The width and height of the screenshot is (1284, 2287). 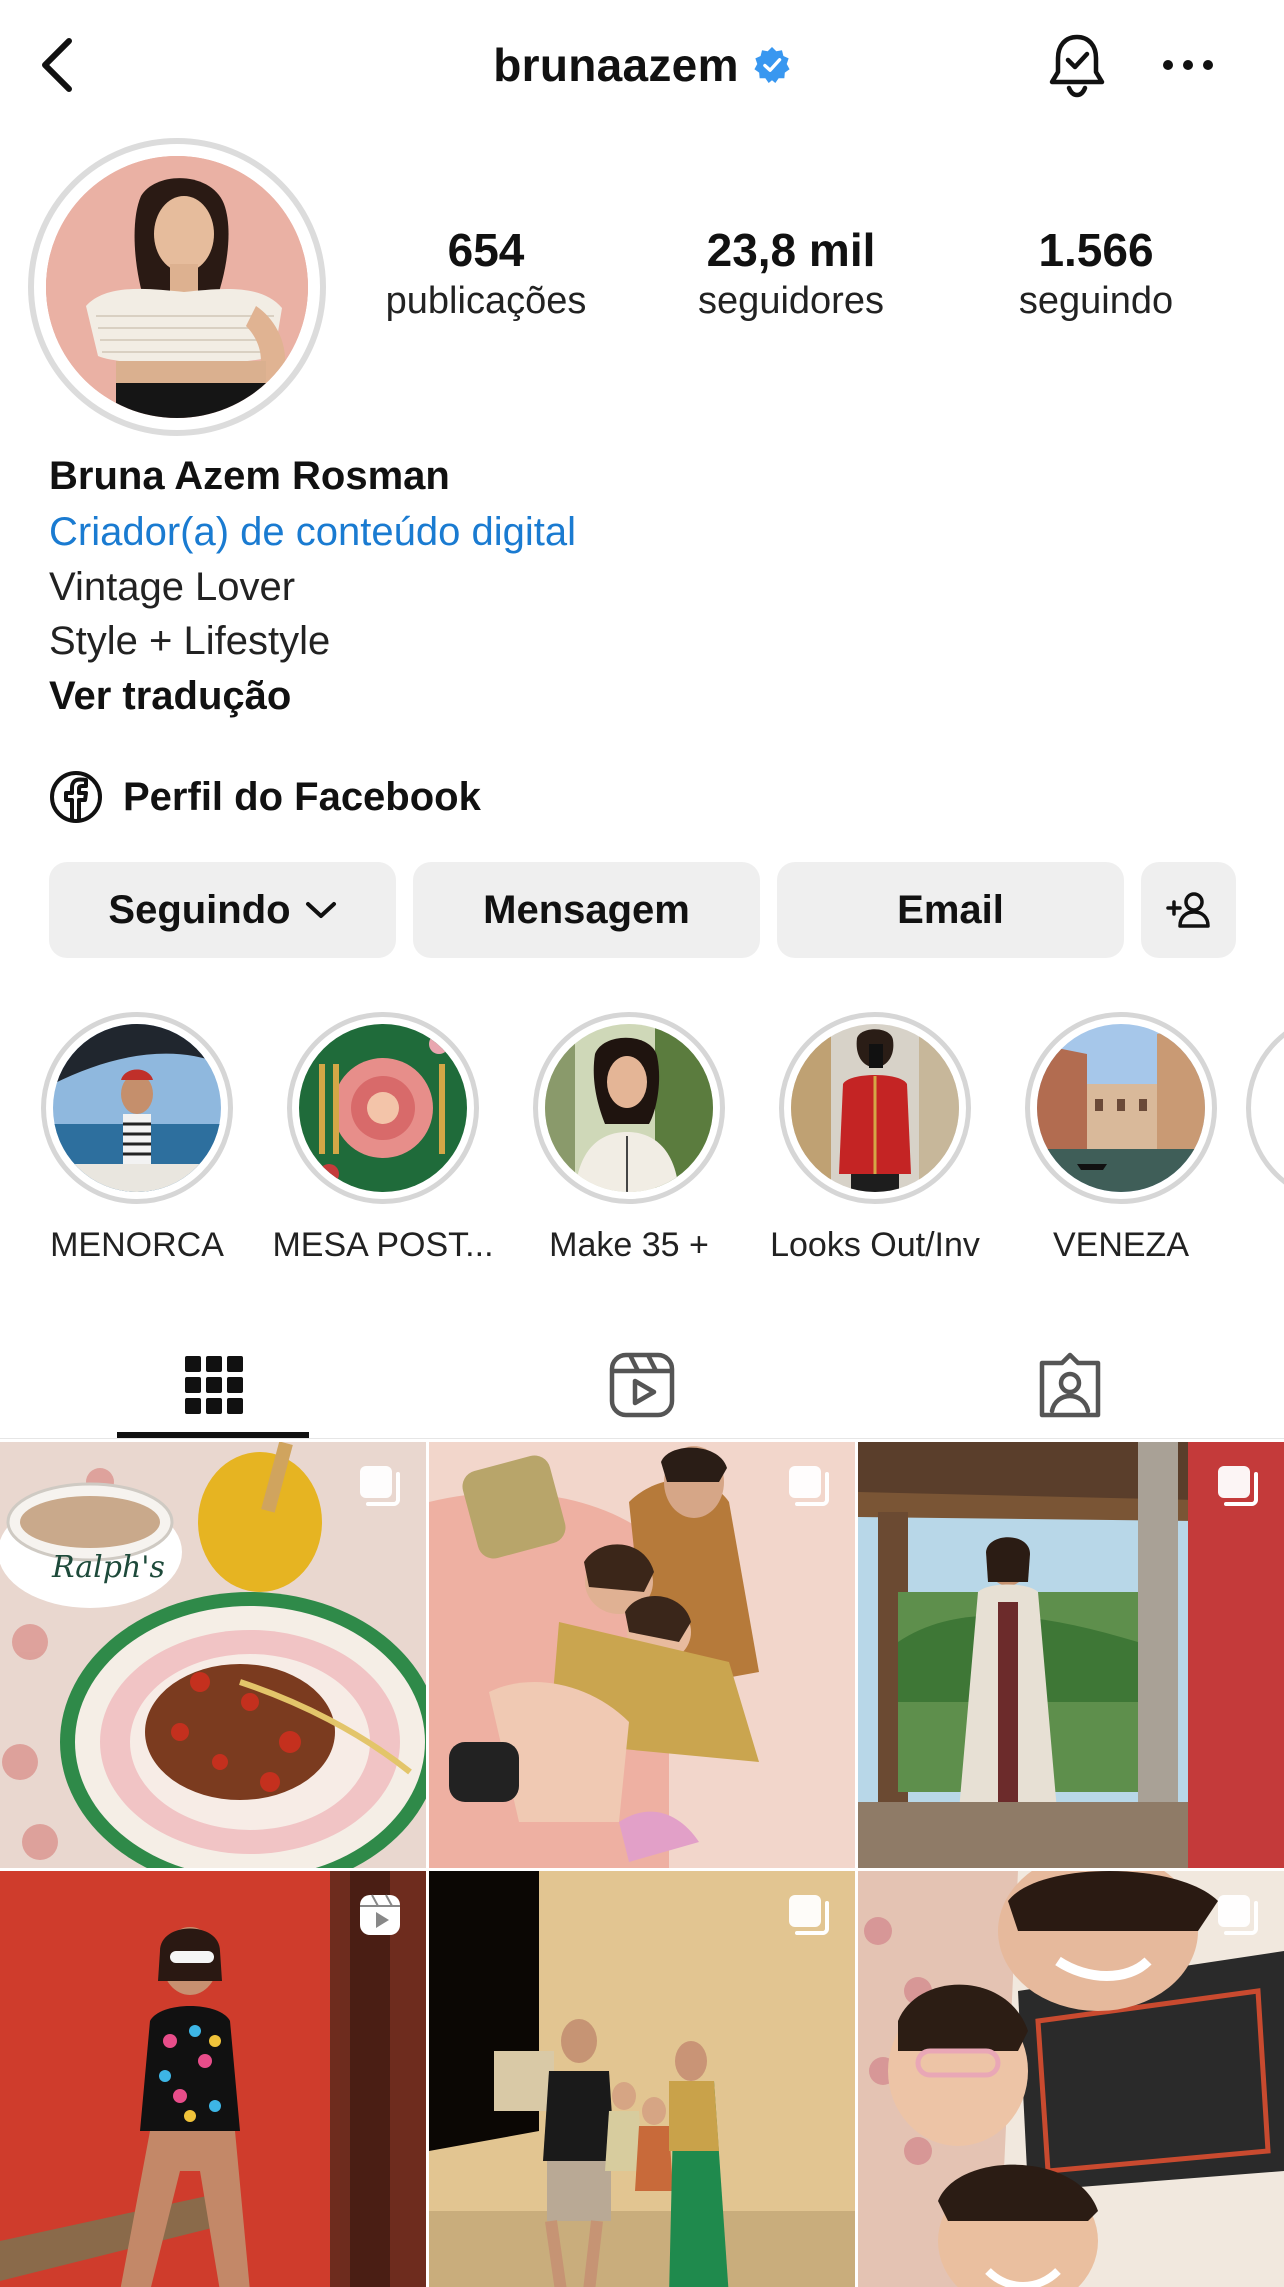 I want to click on top-bar: brunaazem, so click(x=642, y=65).